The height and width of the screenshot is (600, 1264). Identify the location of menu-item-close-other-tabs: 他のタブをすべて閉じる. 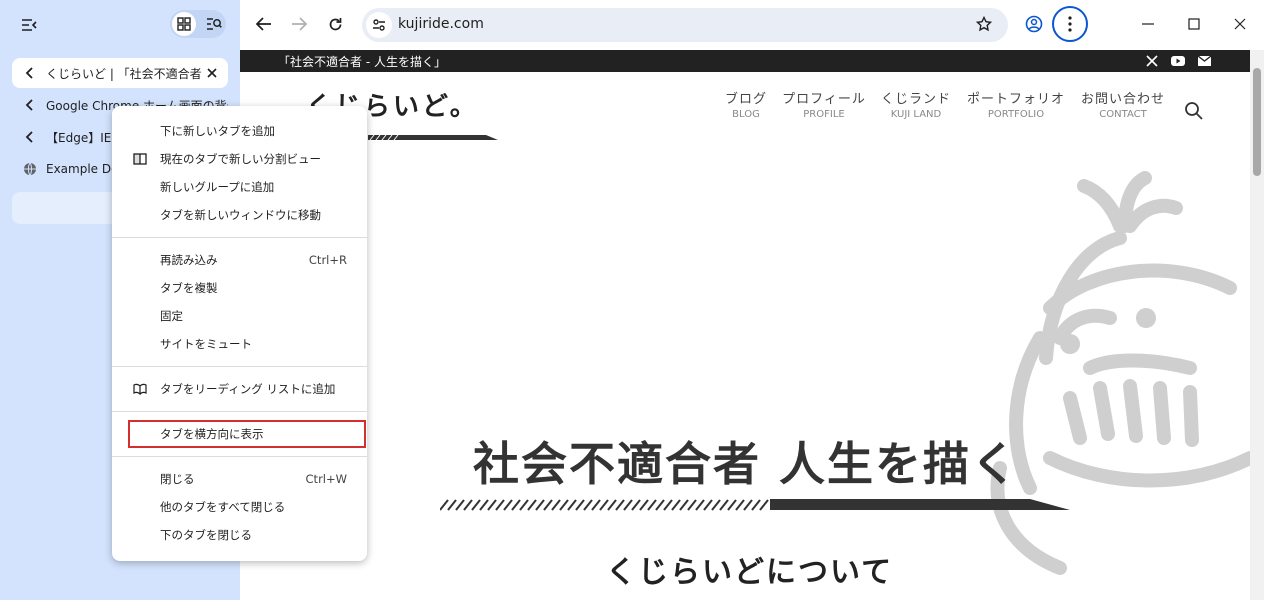
(239, 507).